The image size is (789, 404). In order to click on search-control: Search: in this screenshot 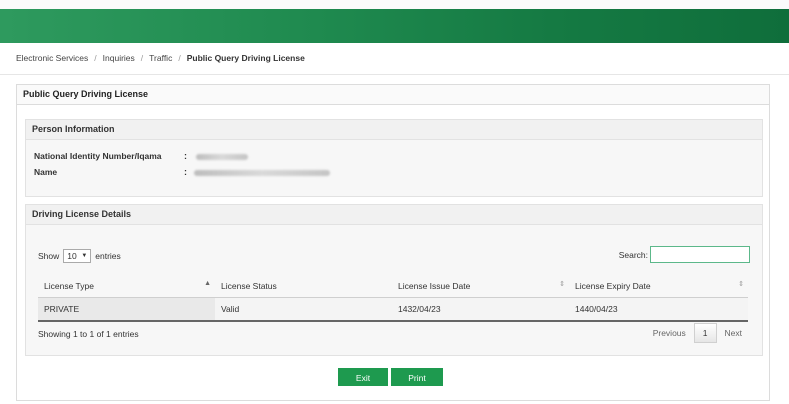, I will do `click(684, 254)`.